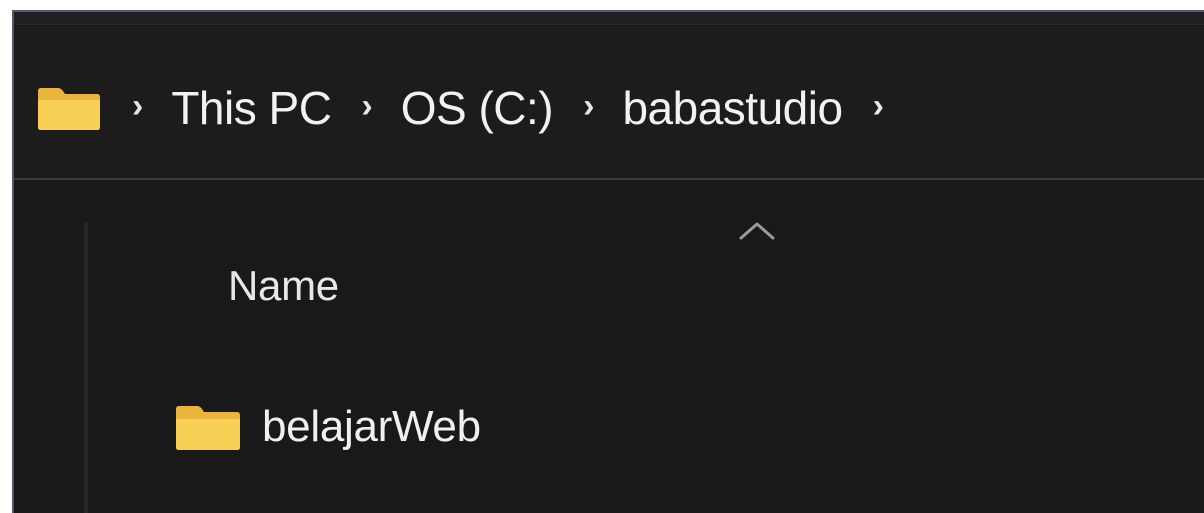 Image resolution: width=1204 pixels, height=513 pixels. Describe the element at coordinates (757, 231) in the screenshot. I see `chevron-up-icon` at that location.